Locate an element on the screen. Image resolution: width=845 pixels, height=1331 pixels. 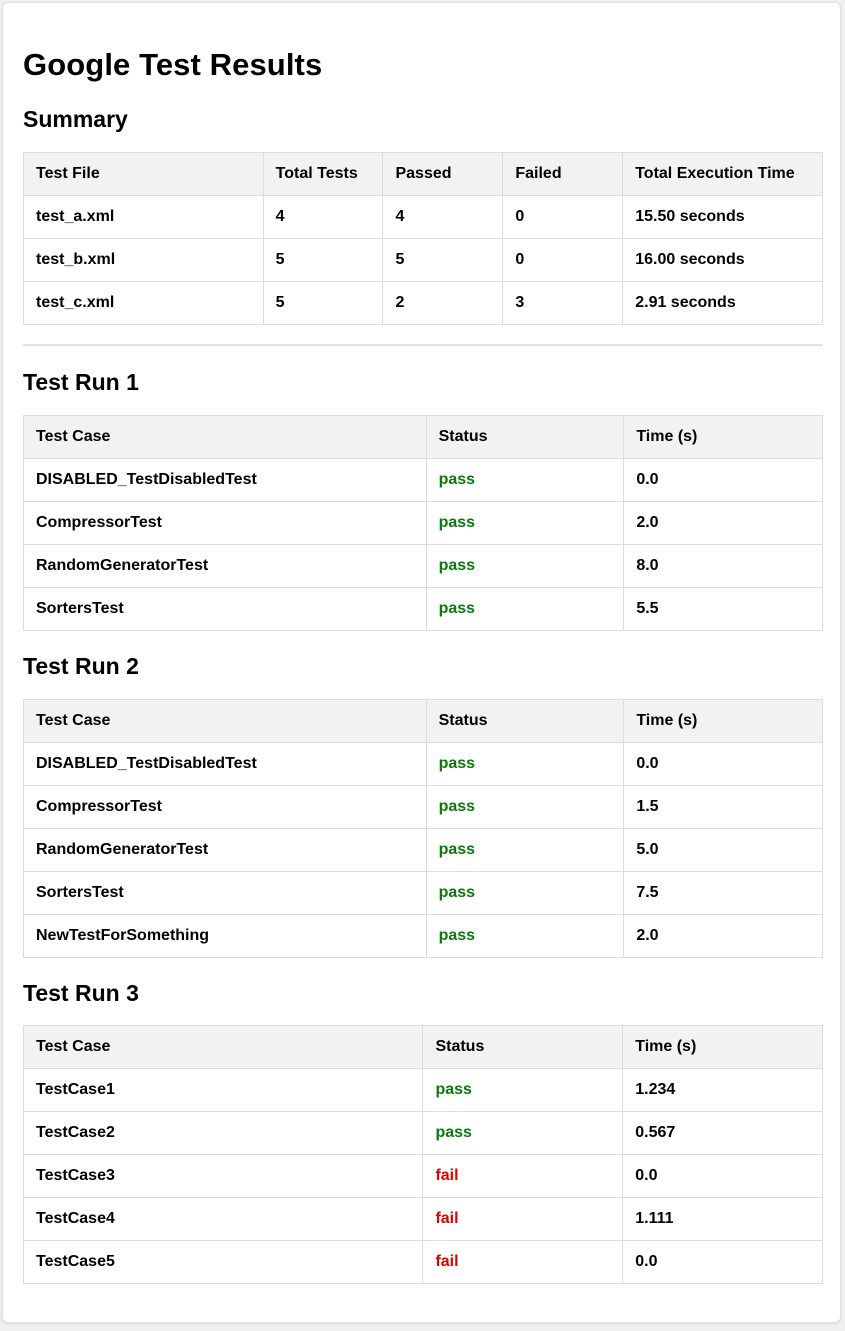
table-cell: test_a.xml is located at coordinates (143, 217).